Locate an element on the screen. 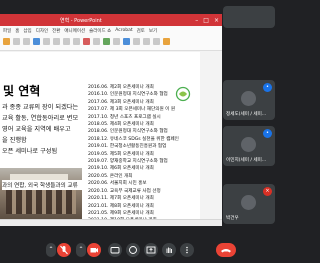 Image resolution: width=320 pixels, height=263 pixels. present-button is located at coordinates (151, 250).